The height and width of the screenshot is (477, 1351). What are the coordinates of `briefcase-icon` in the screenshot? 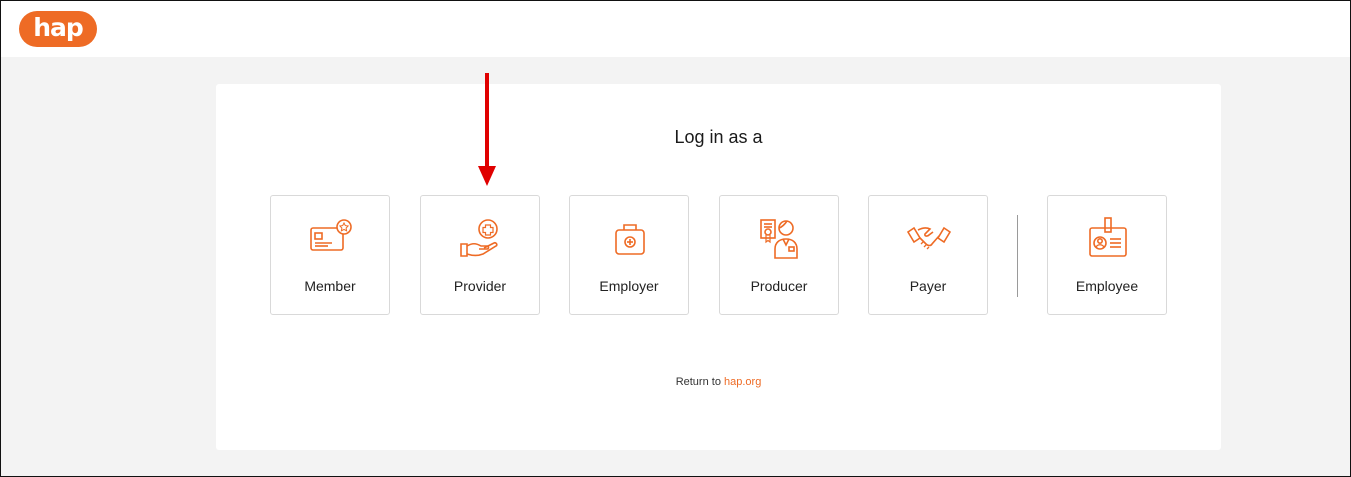 It's located at (630, 239).